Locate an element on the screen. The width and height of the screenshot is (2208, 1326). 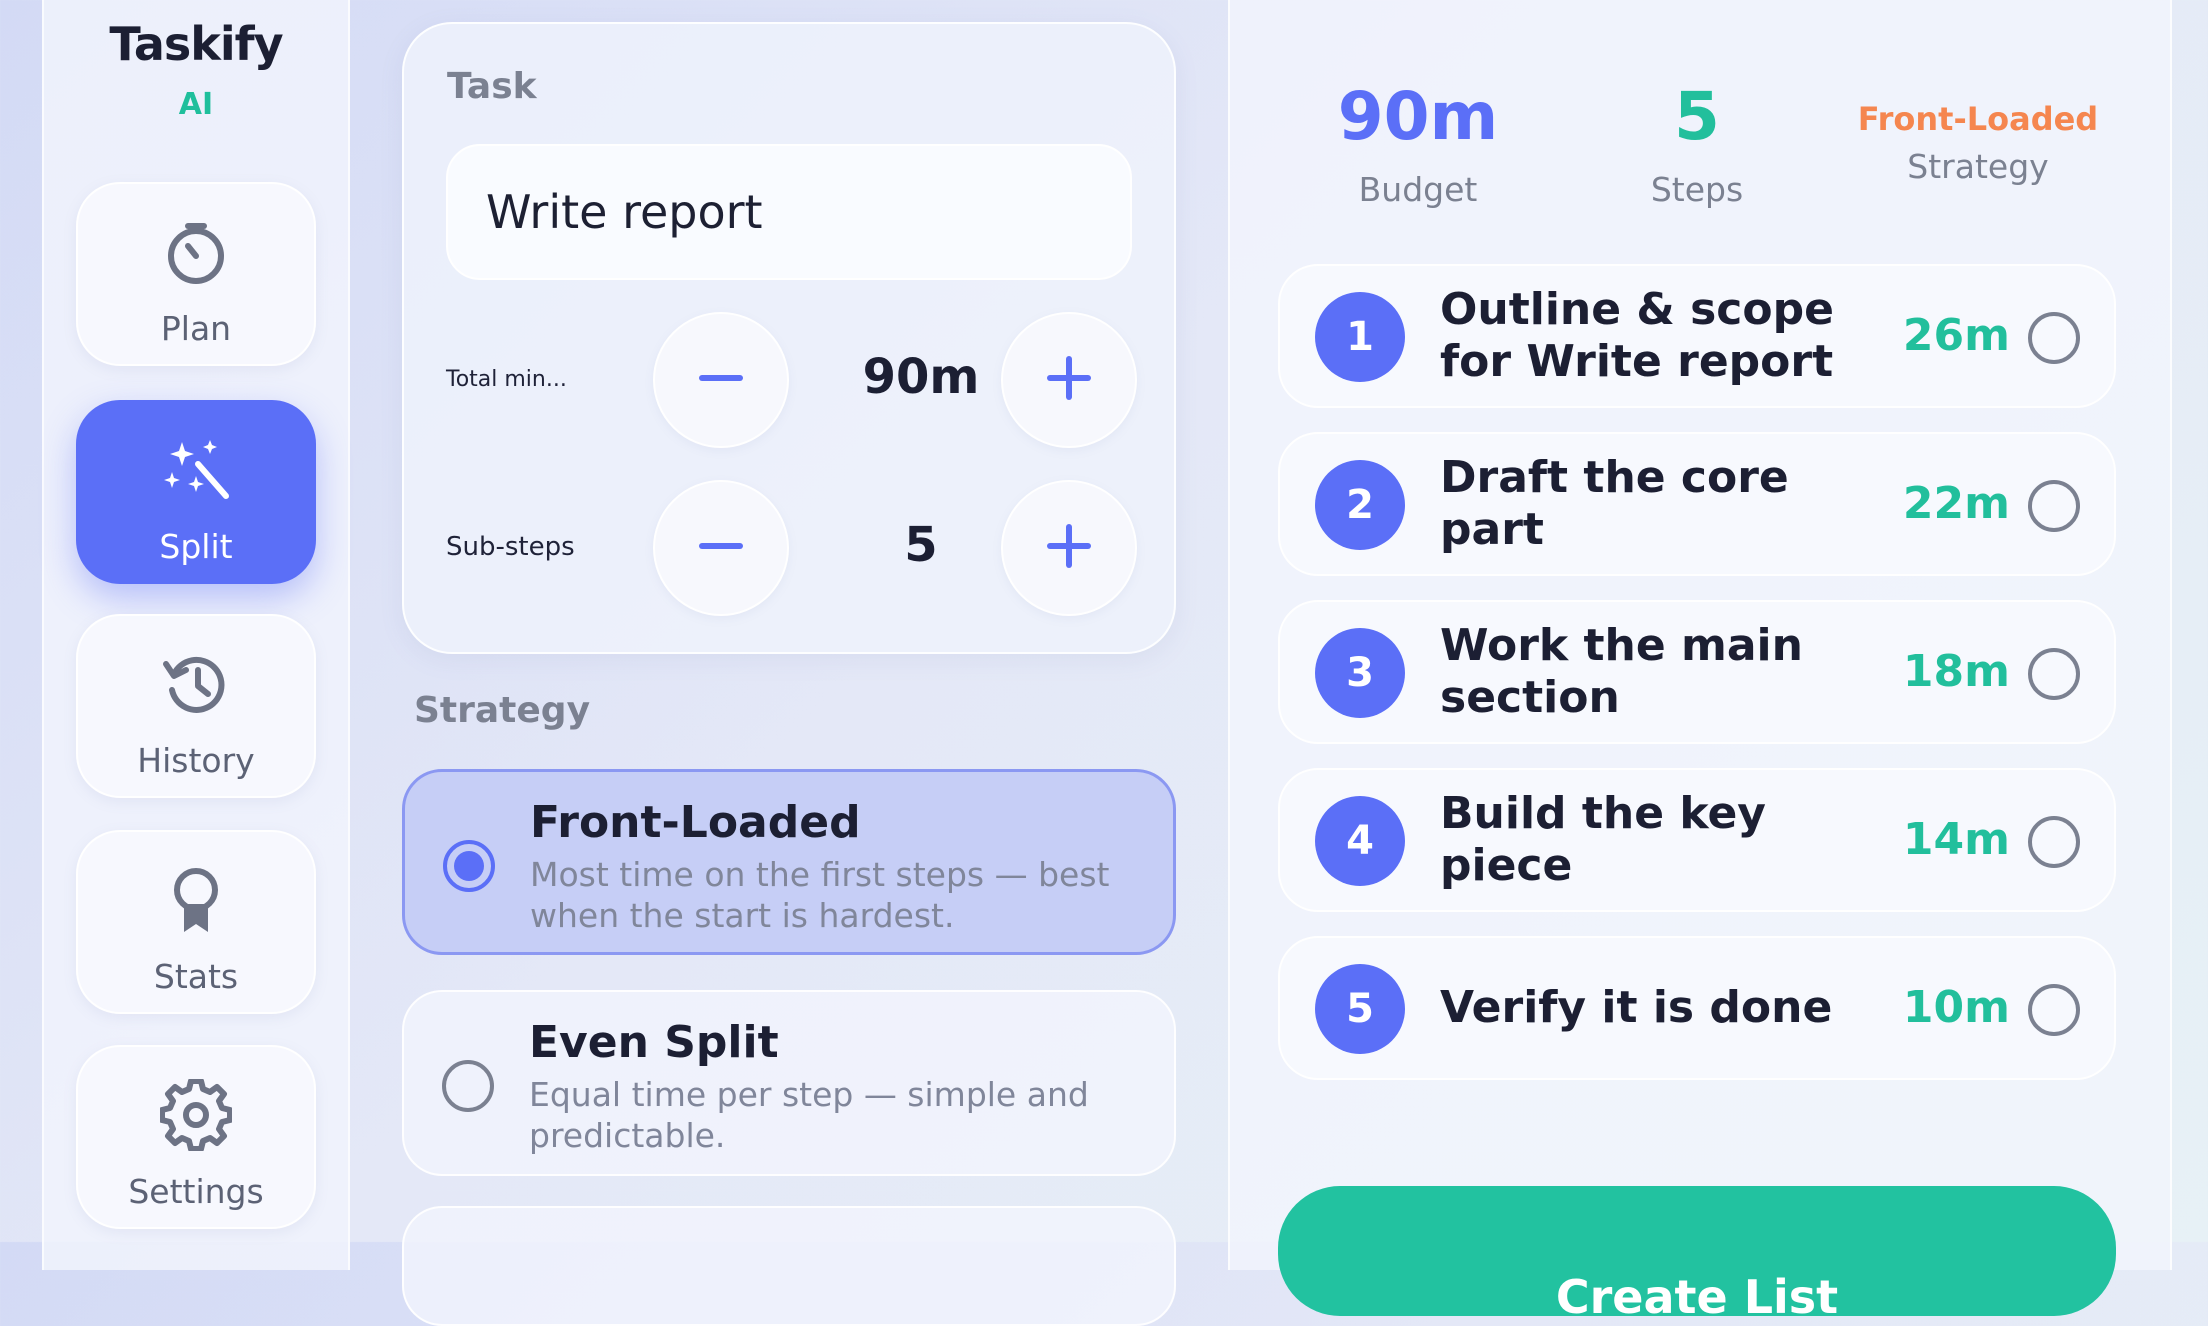
step-number: 4 is located at coordinates (1360, 841).